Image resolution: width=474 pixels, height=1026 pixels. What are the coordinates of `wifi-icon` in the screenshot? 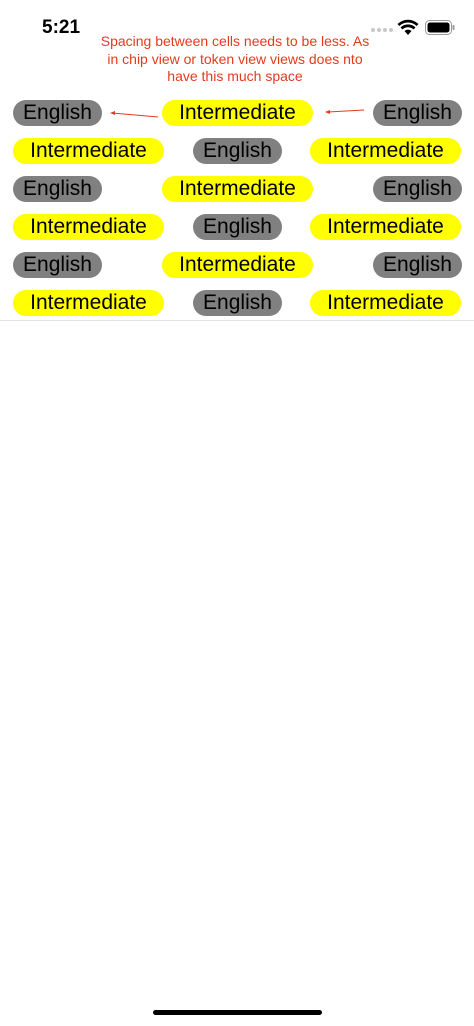 It's located at (408, 27).